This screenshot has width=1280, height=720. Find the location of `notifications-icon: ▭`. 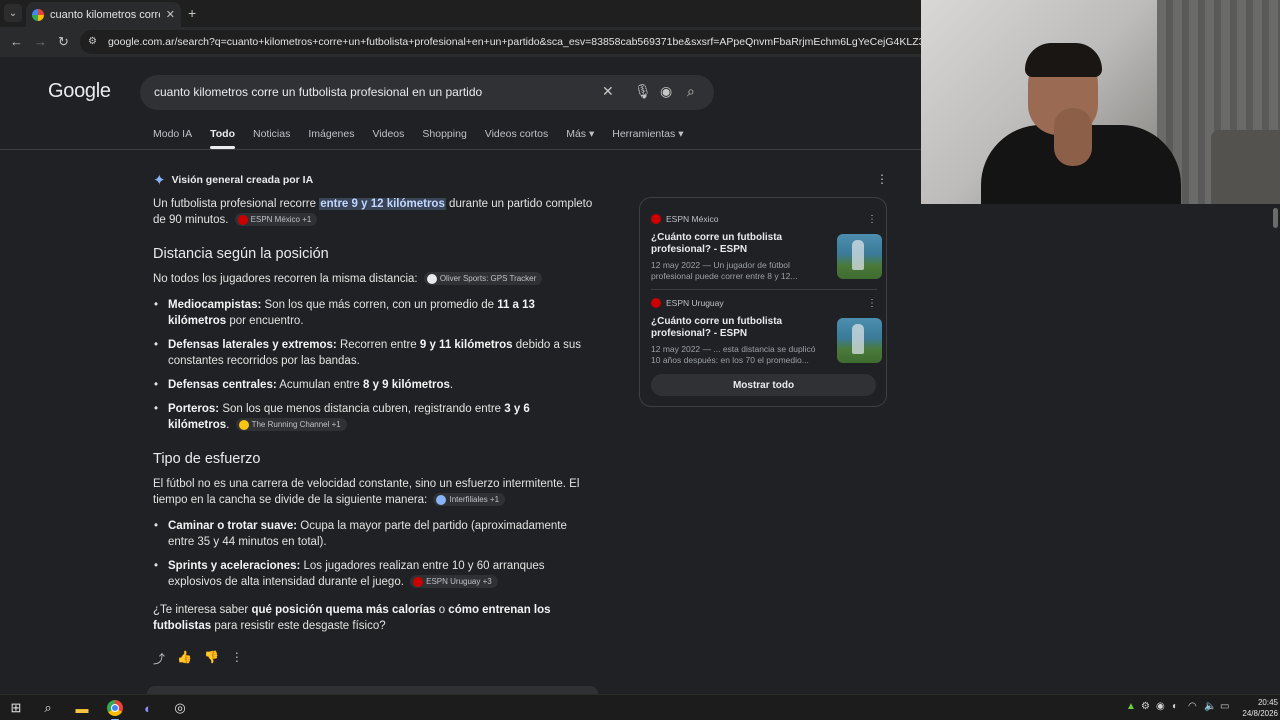

notifications-icon: ▭ is located at coordinates (1224, 706).